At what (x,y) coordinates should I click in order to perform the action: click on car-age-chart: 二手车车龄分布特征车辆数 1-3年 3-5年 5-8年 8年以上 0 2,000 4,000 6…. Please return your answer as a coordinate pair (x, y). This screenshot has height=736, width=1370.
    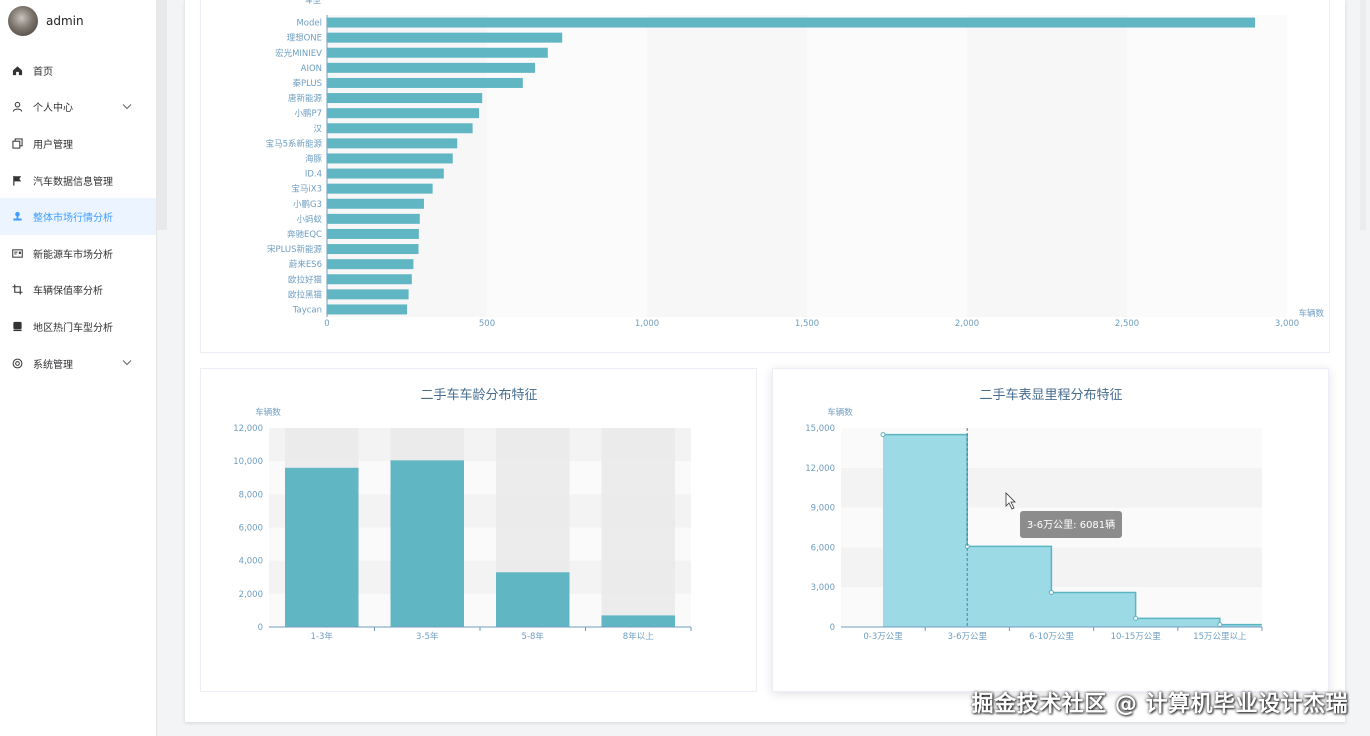
    Looking at the image, I should click on (462, 514).